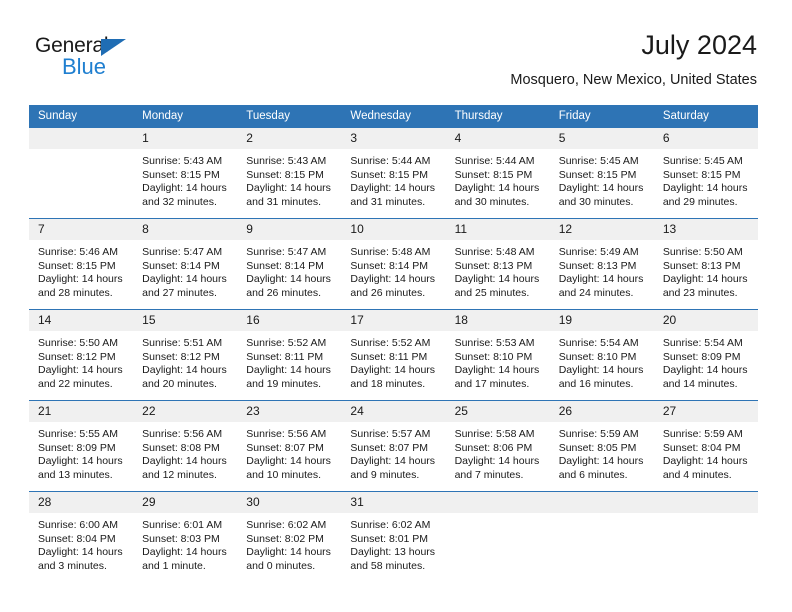 Image resolution: width=792 pixels, height=612 pixels. Describe the element at coordinates (601, 468) in the screenshot. I see `daylight-text: Daylight: 14 hours and 6 minutes.` at that location.